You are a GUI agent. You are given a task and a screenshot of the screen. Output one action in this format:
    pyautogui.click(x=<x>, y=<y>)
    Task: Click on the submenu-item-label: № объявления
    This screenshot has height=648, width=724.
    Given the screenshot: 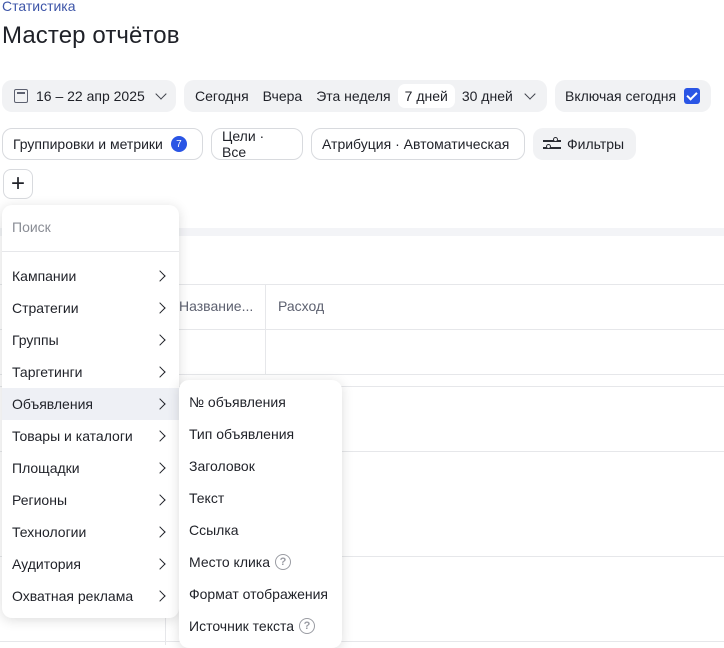 What is the action you would take?
    pyautogui.click(x=237, y=402)
    